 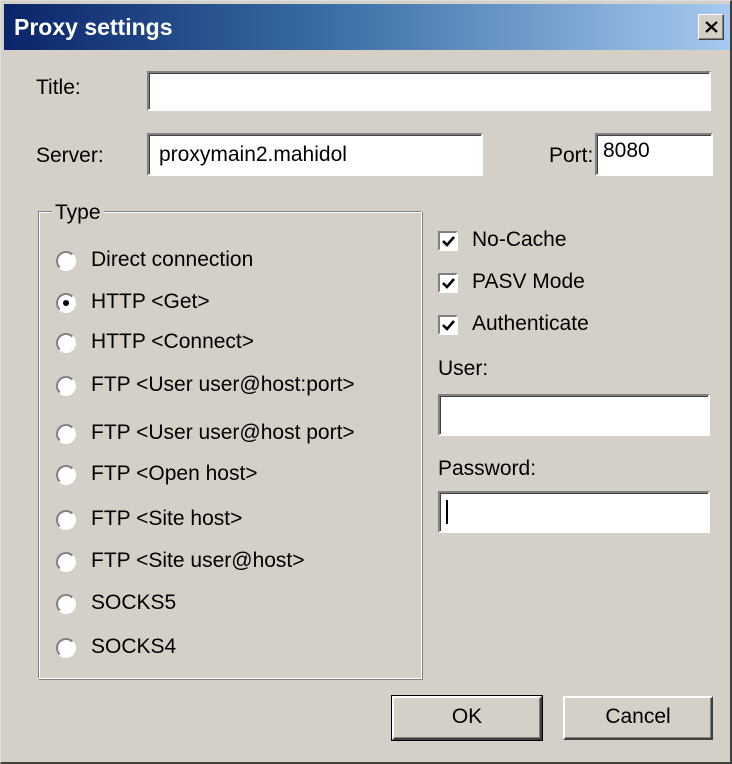 What do you see at coordinates (654, 154) in the screenshot?
I see `port-field: 8080` at bounding box center [654, 154].